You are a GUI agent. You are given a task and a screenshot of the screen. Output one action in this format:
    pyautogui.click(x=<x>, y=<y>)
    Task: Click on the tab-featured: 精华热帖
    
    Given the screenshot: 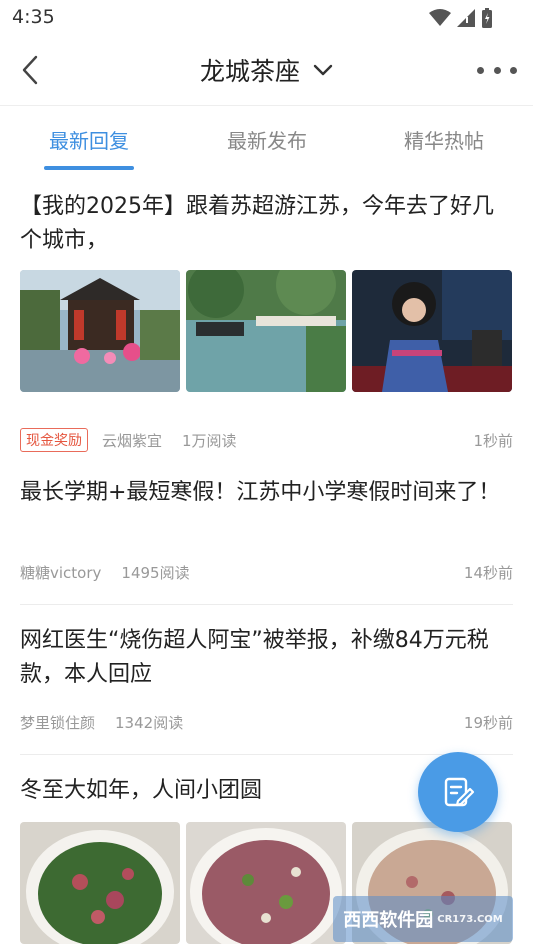 What is the action you would take?
    pyautogui.click(x=444, y=139)
    